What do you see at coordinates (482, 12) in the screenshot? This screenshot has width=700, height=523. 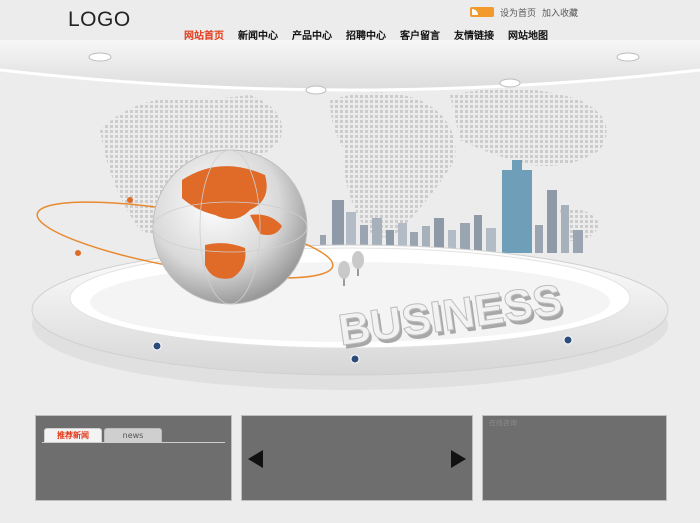 I see `rss-icon` at bounding box center [482, 12].